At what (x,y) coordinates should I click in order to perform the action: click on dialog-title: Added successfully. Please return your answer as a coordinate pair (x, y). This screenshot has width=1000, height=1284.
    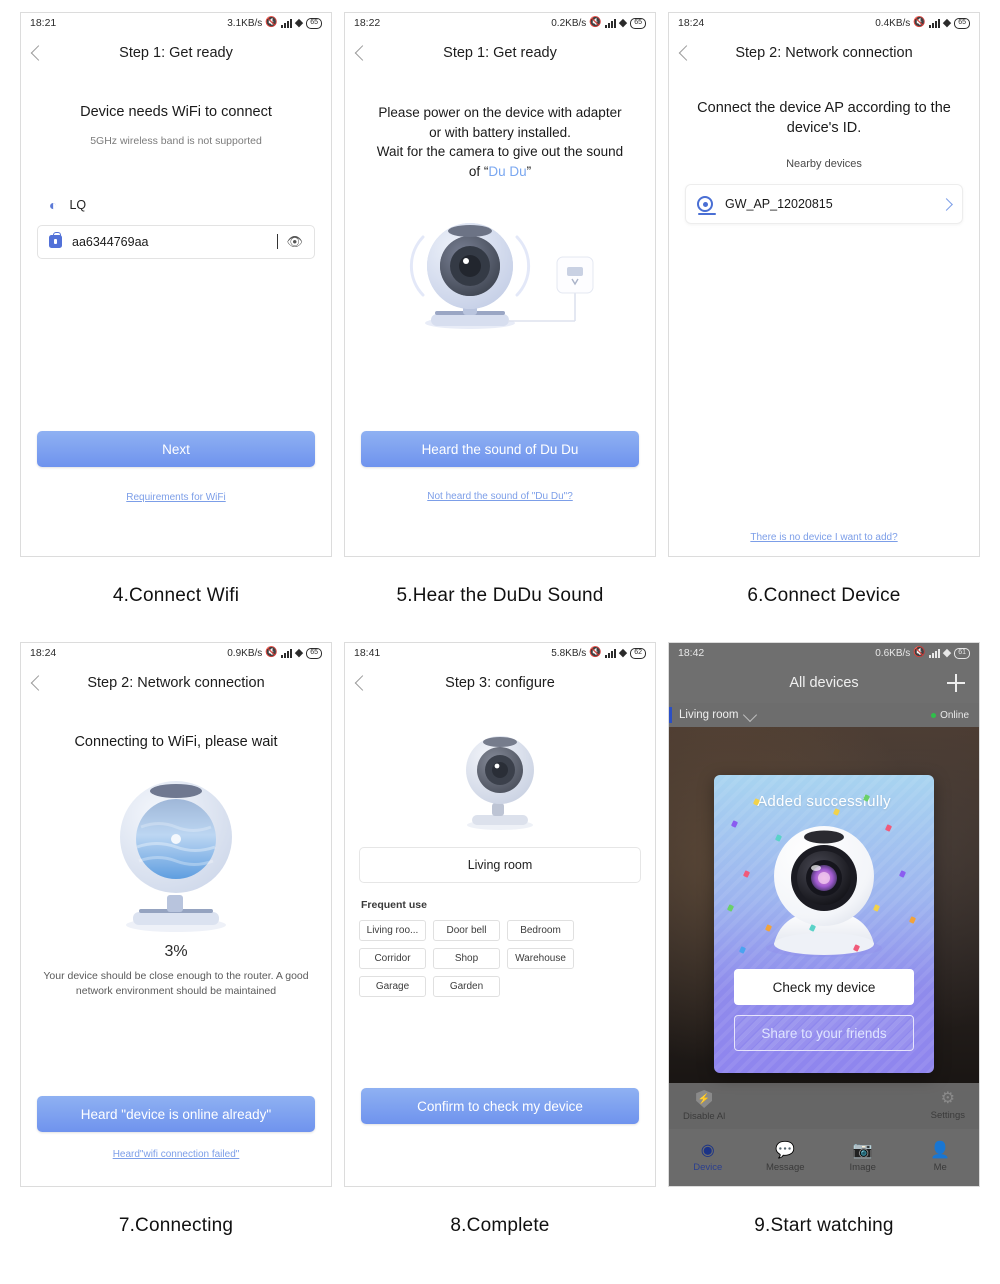
    Looking at the image, I should click on (824, 801).